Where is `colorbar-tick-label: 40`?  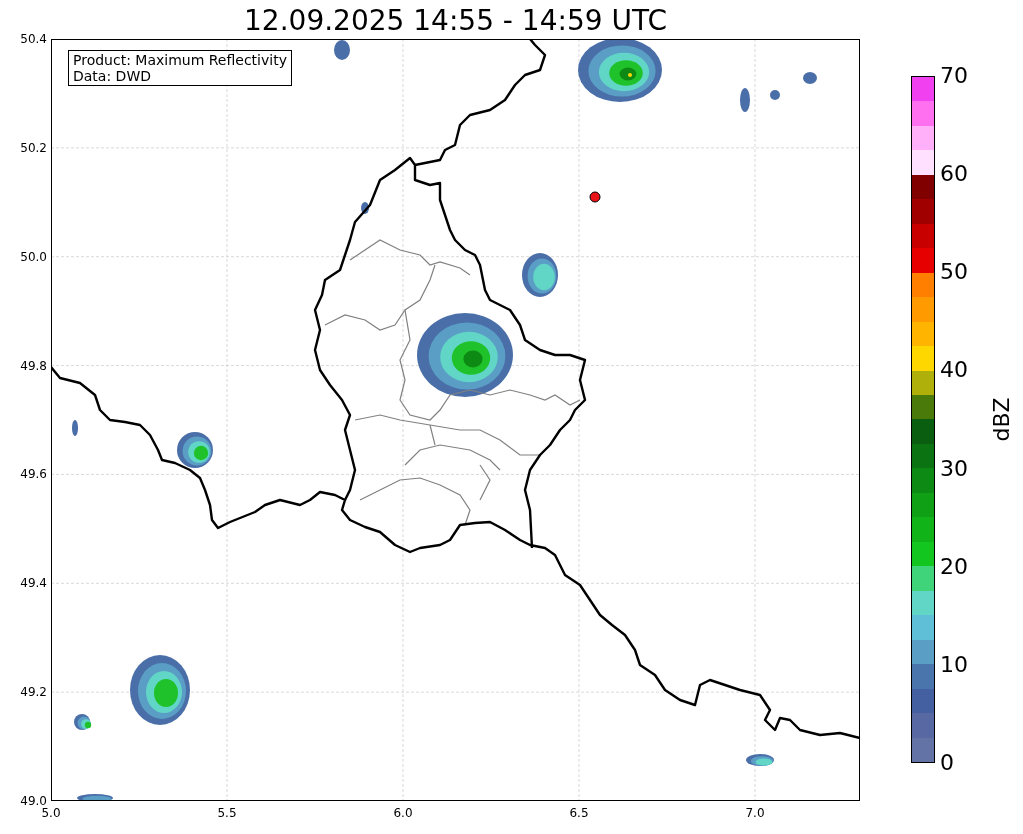
colorbar-tick-label: 40 is located at coordinates (954, 370).